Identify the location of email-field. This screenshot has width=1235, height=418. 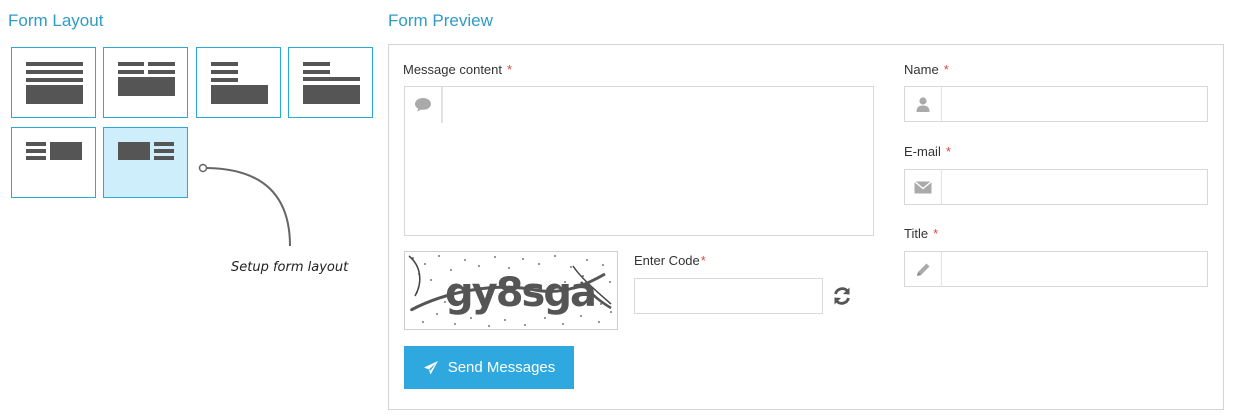
(1056, 187).